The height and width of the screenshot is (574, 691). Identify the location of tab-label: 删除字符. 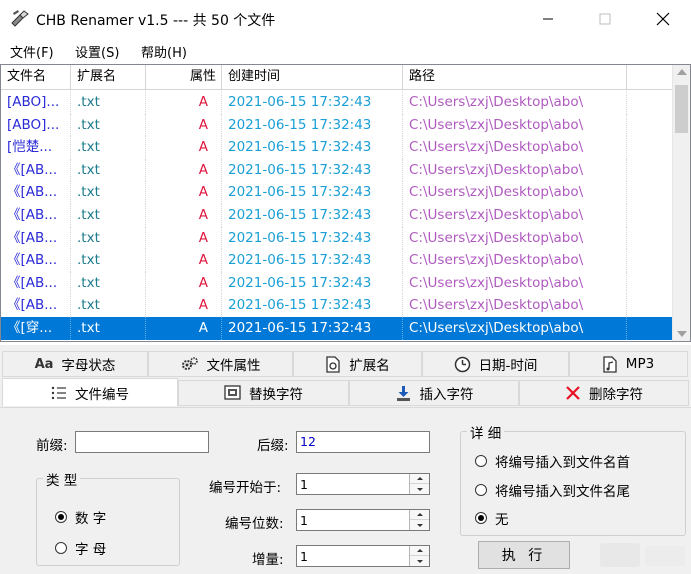
(616, 395).